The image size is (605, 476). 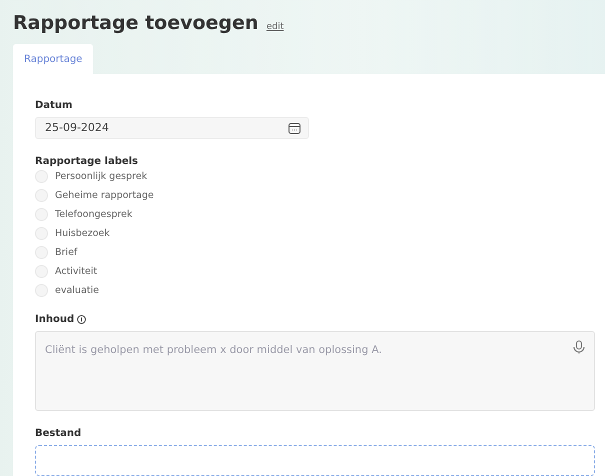 What do you see at coordinates (58, 434) in the screenshot?
I see `field-label: Bestand` at bounding box center [58, 434].